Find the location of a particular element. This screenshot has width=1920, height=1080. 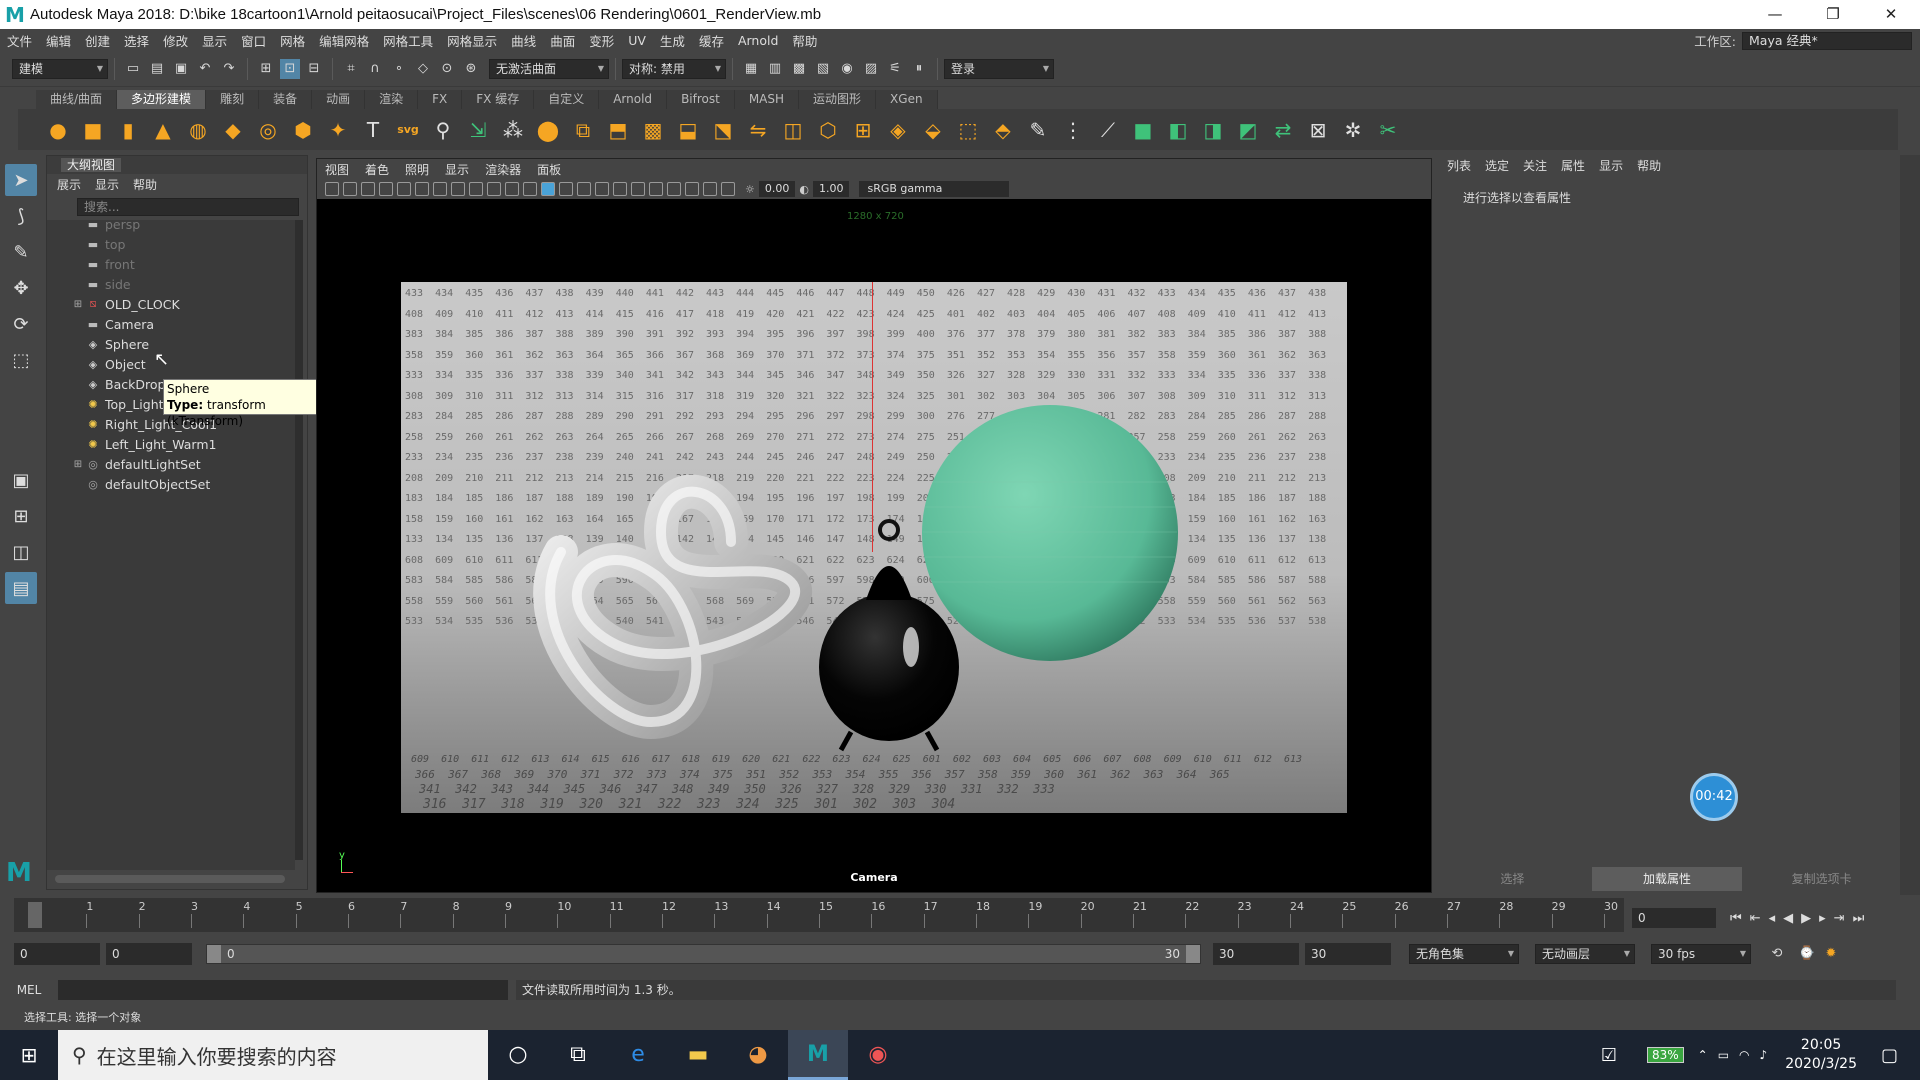

select-component-icon: ⊟ is located at coordinates (314, 69).